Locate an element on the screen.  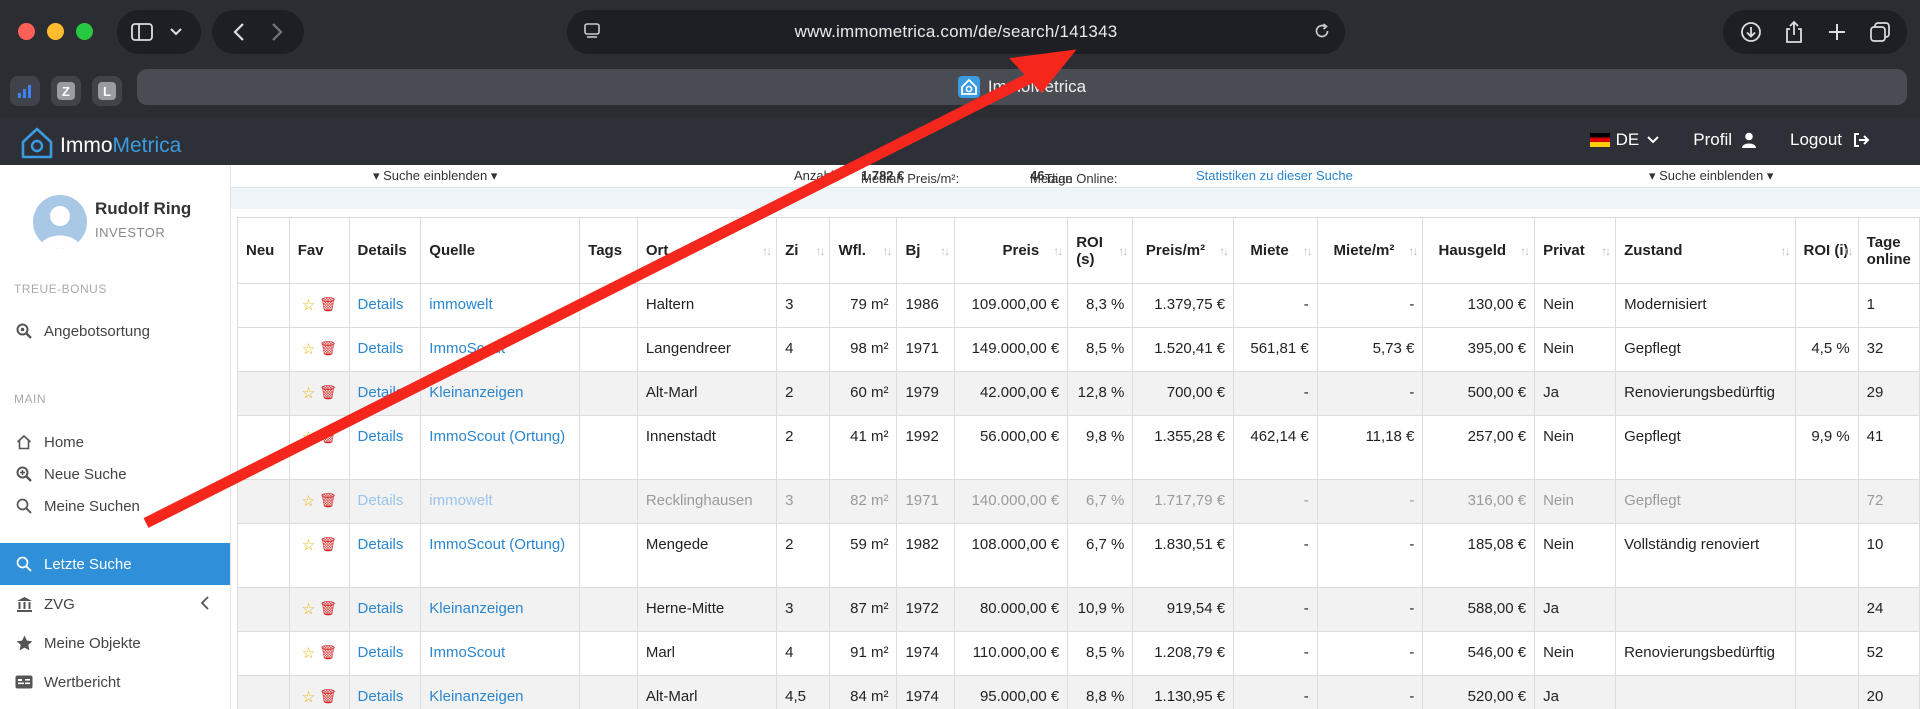
sidebar-item-meine-objekte: Meine Objekte is located at coordinates (115, 643).